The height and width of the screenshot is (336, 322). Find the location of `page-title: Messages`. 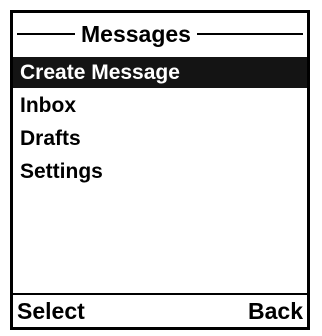

page-title: Messages is located at coordinates (136, 34).